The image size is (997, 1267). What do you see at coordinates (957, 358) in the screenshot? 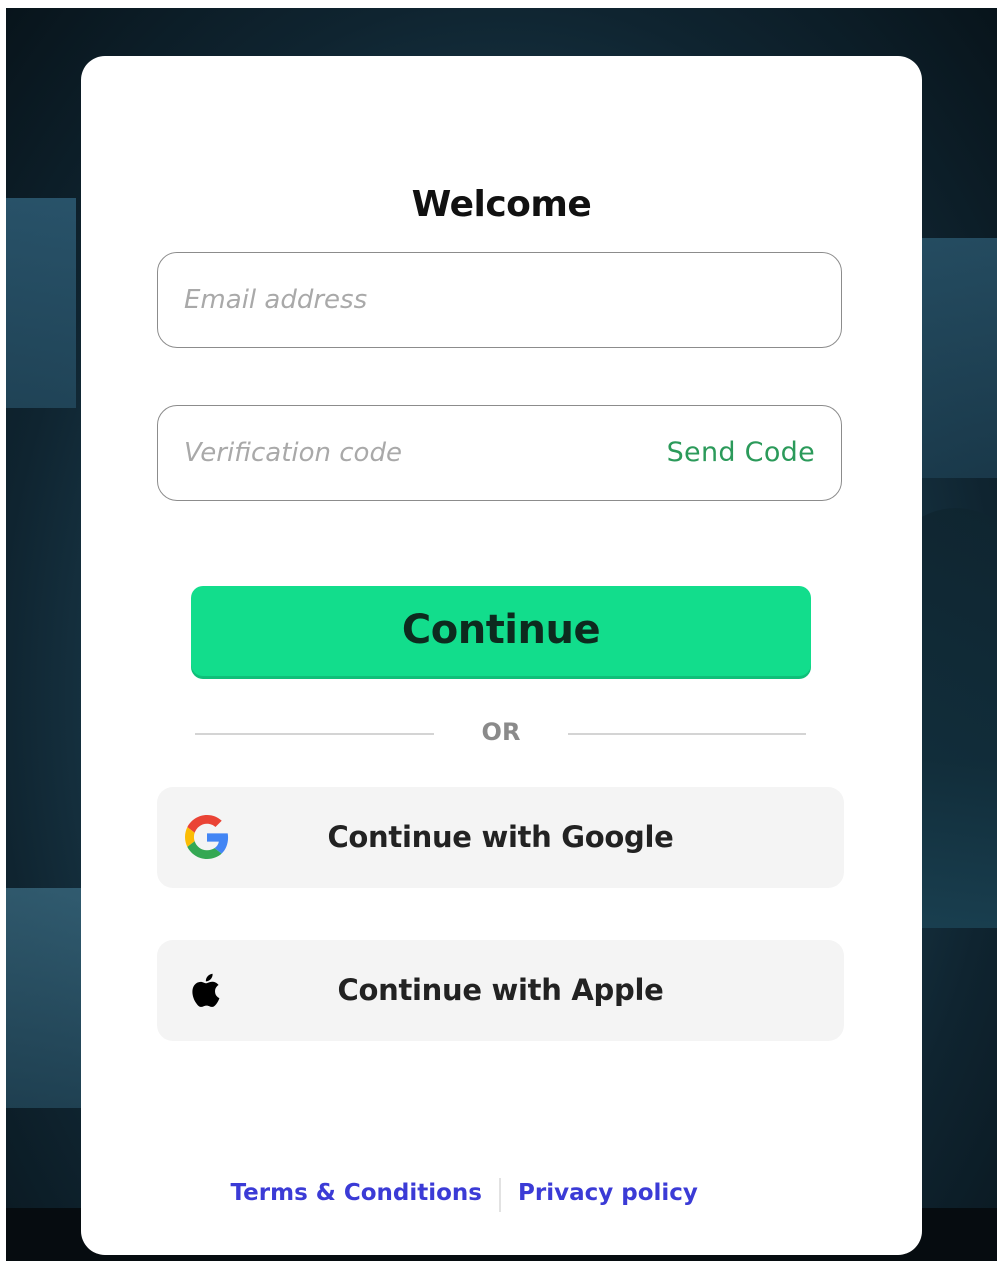
I see `background-window-right` at bounding box center [957, 358].